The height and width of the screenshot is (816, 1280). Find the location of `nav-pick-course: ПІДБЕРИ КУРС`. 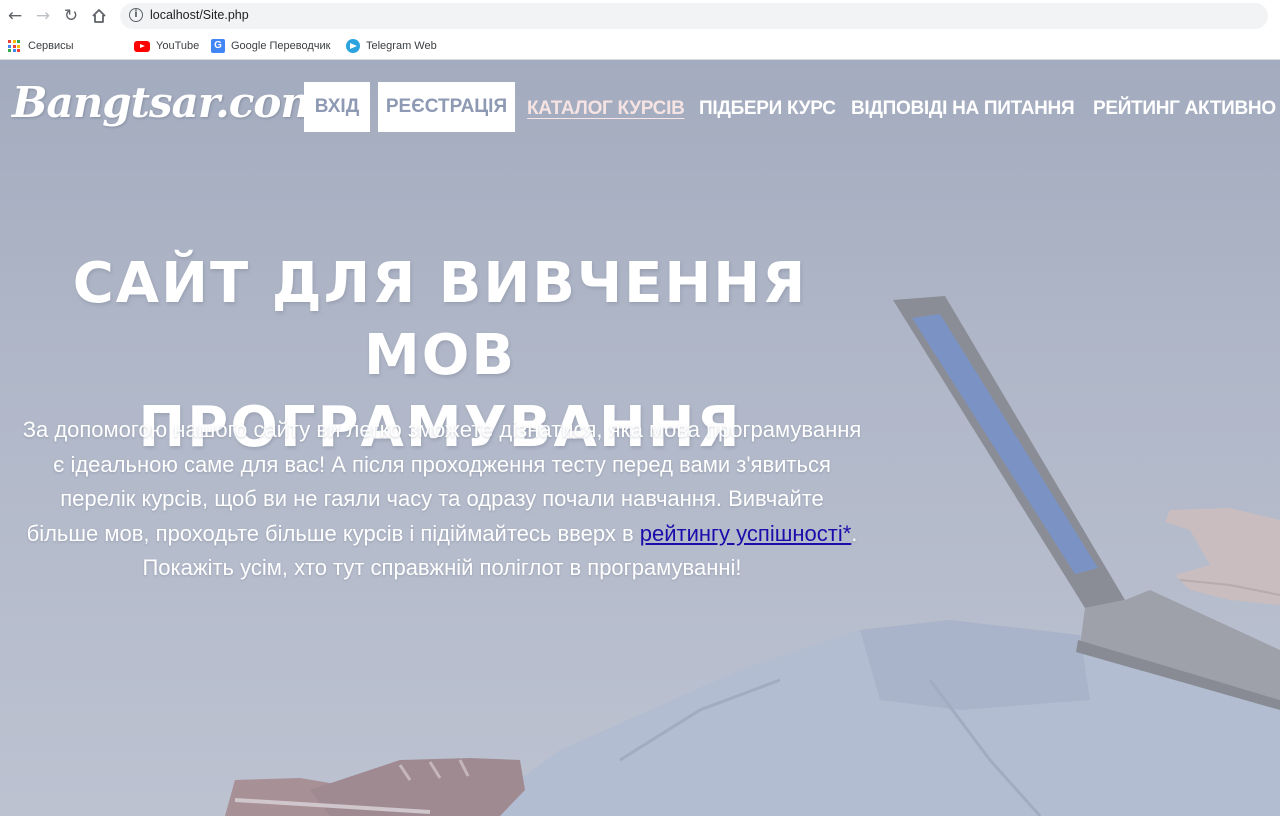

nav-pick-course: ПІДБЕРИ КУРС is located at coordinates (767, 109).